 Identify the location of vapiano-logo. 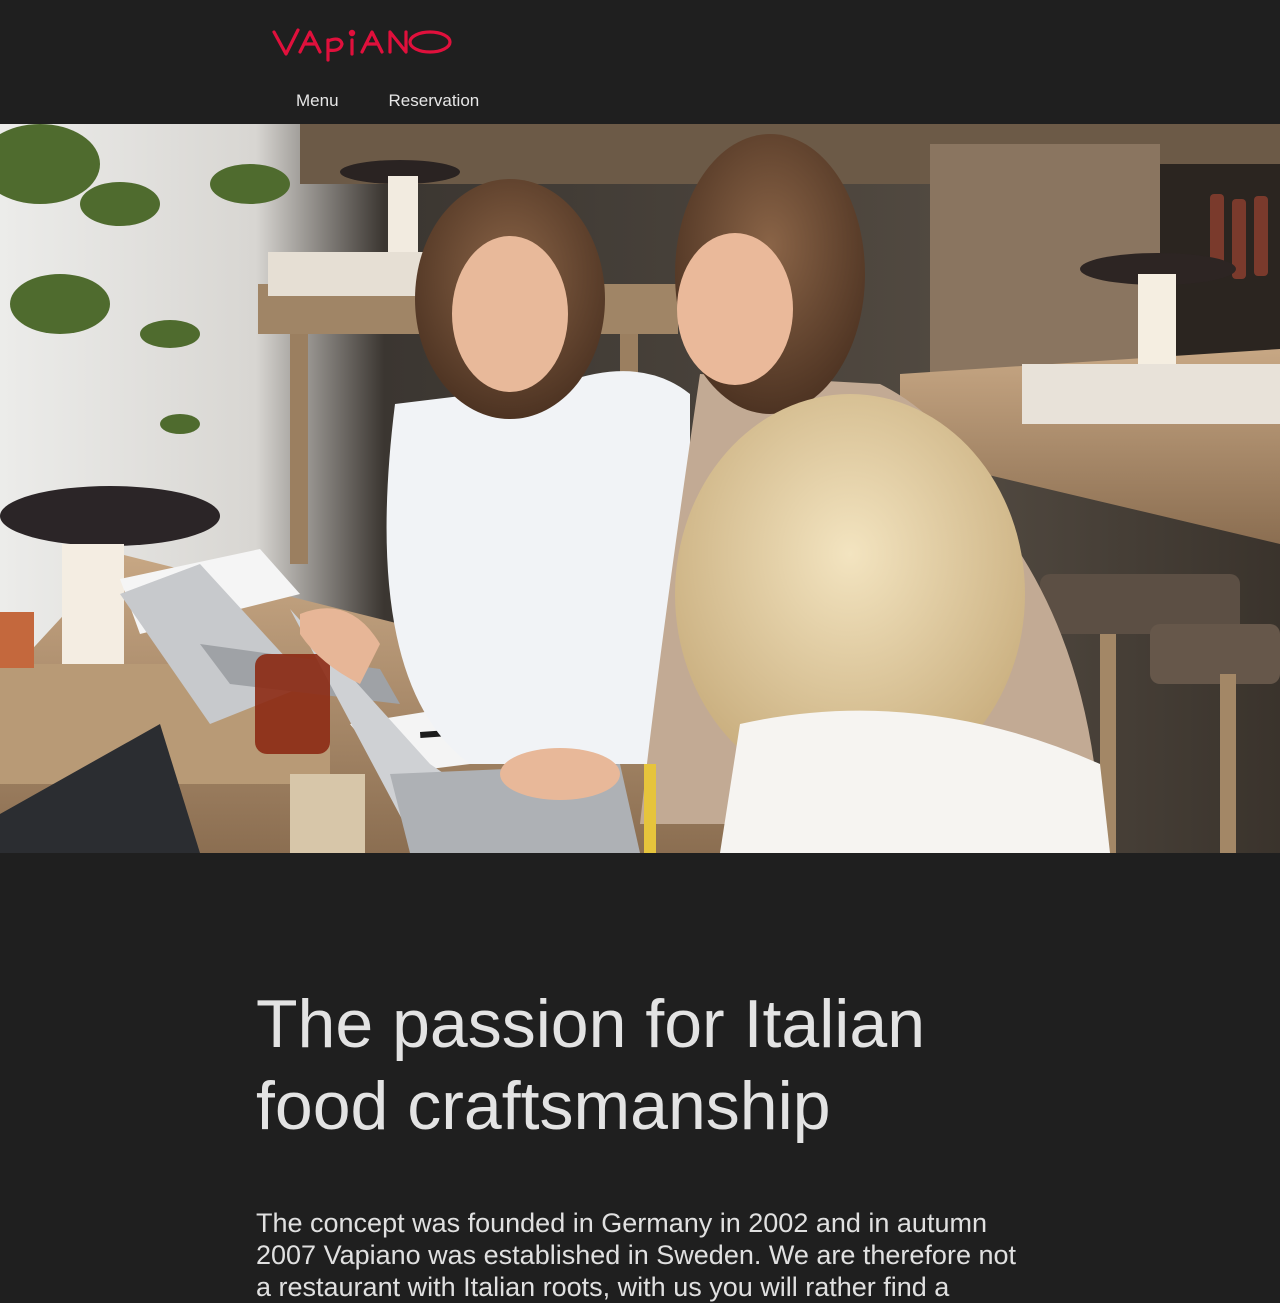
(363, 42).